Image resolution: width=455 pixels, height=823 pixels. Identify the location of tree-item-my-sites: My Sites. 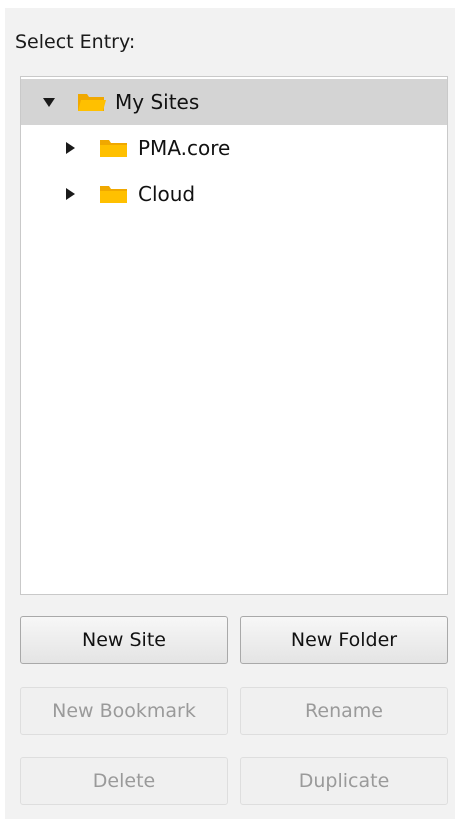
(234, 102).